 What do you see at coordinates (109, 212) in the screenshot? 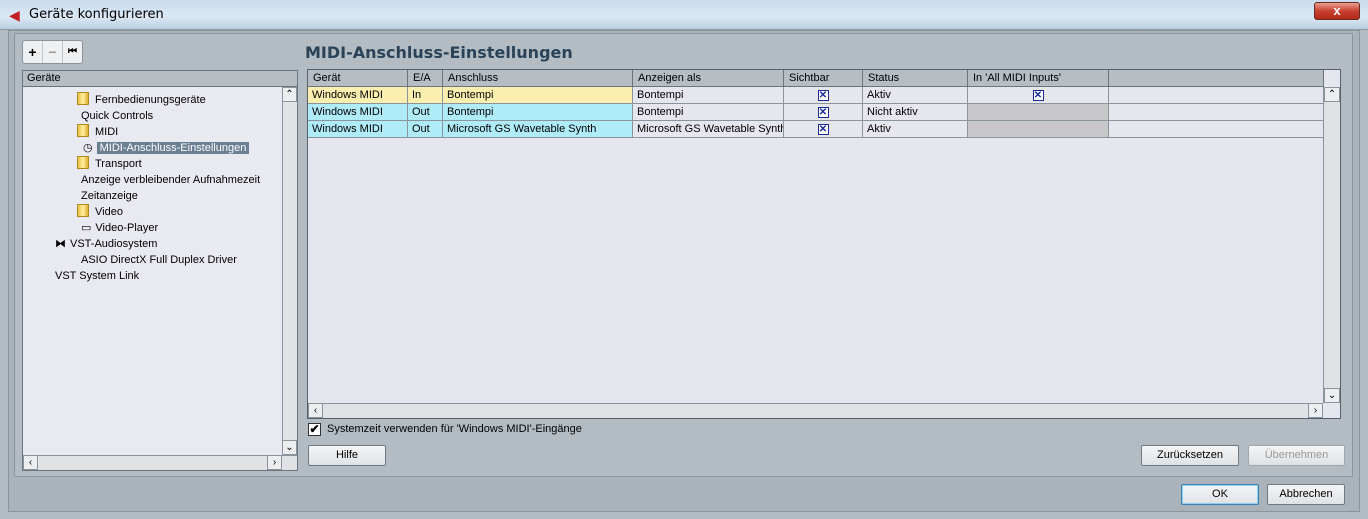
I see `tree-item-label: Video` at bounding box center [109, 212].